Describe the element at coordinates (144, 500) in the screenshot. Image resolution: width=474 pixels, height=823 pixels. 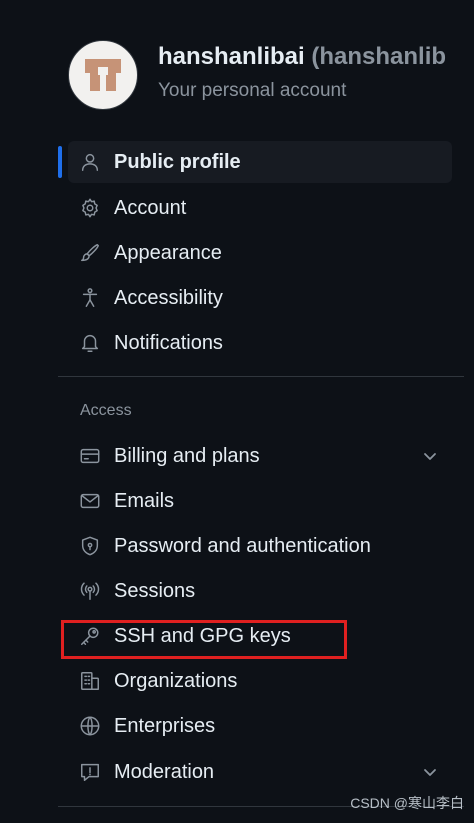
I see `nav-label: Emails` at that location.